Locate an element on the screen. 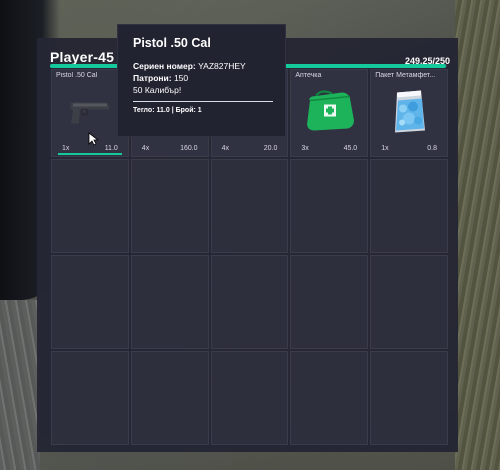  meth-bag-icon is located at coordinates (409, 114).